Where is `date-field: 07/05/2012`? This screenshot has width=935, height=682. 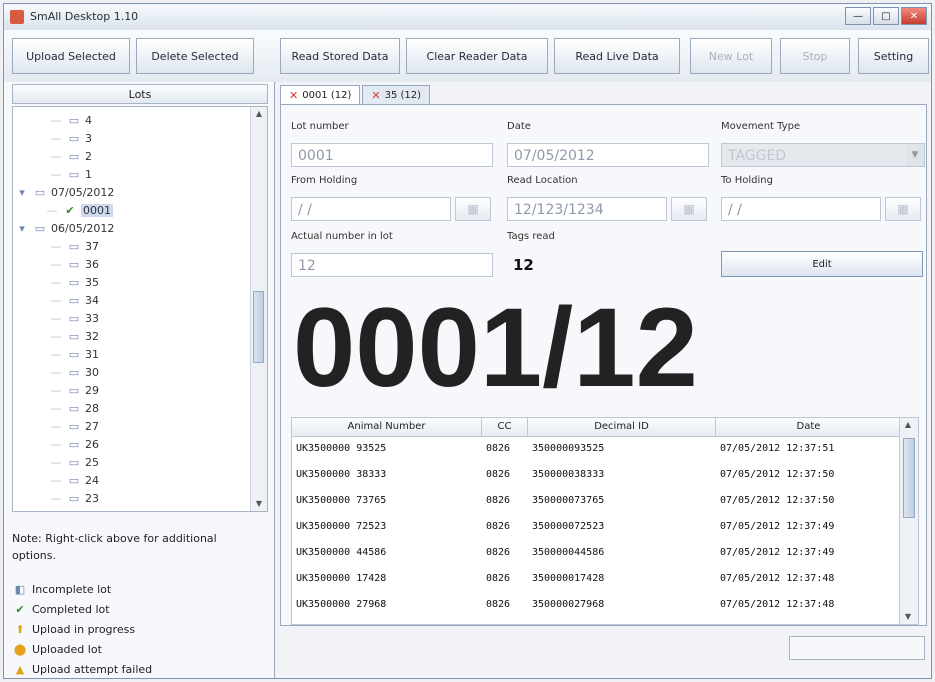 date-field: 07/05/2012 is located at coordinates (608, 155).